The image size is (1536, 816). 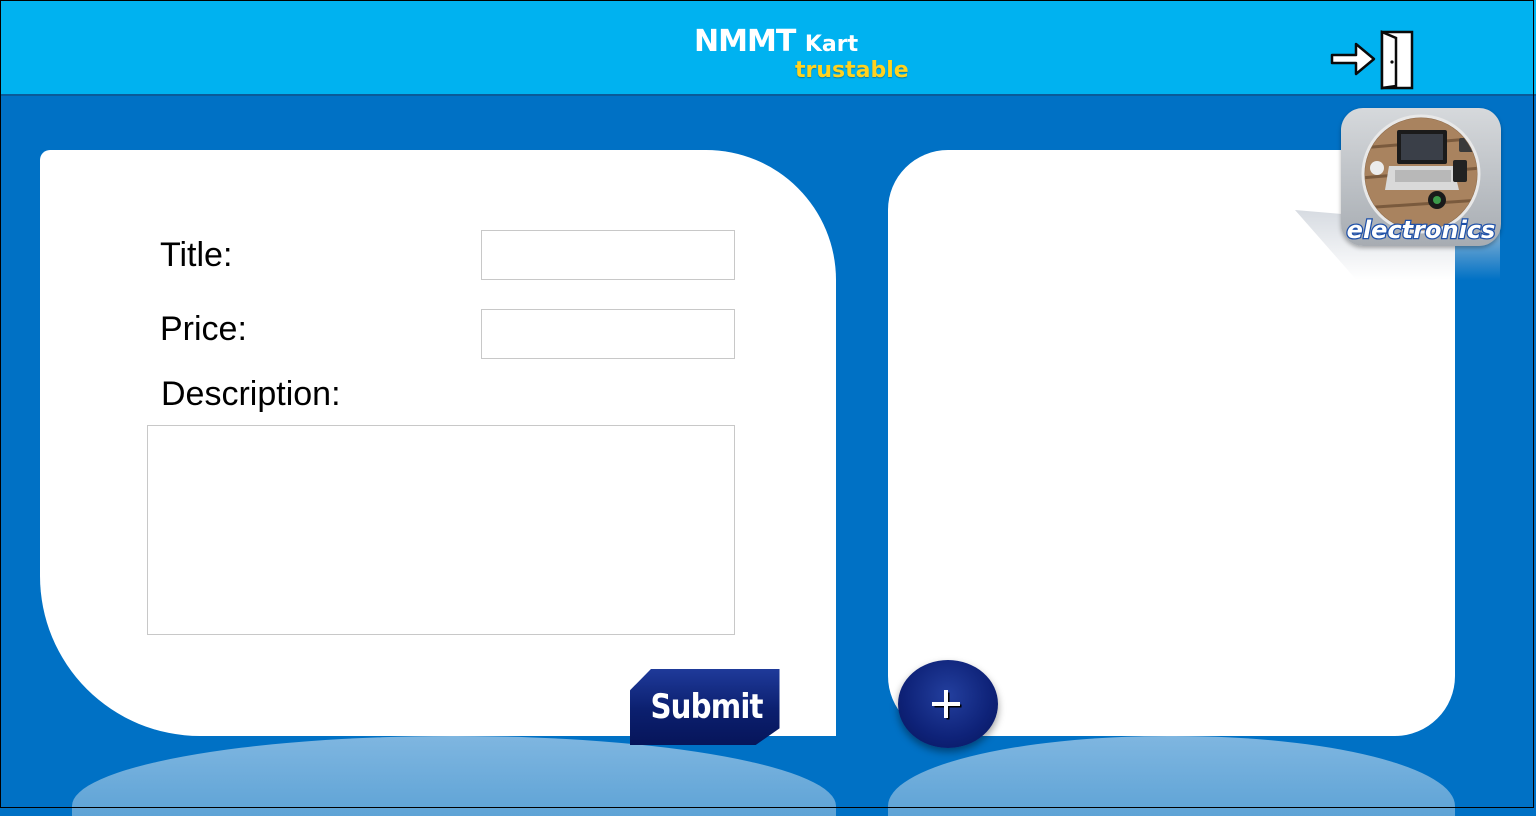 What do you see at coordinates (203, 329) in the screenshot?
I see `price-label: Price:` at bounding box center [203, 329].